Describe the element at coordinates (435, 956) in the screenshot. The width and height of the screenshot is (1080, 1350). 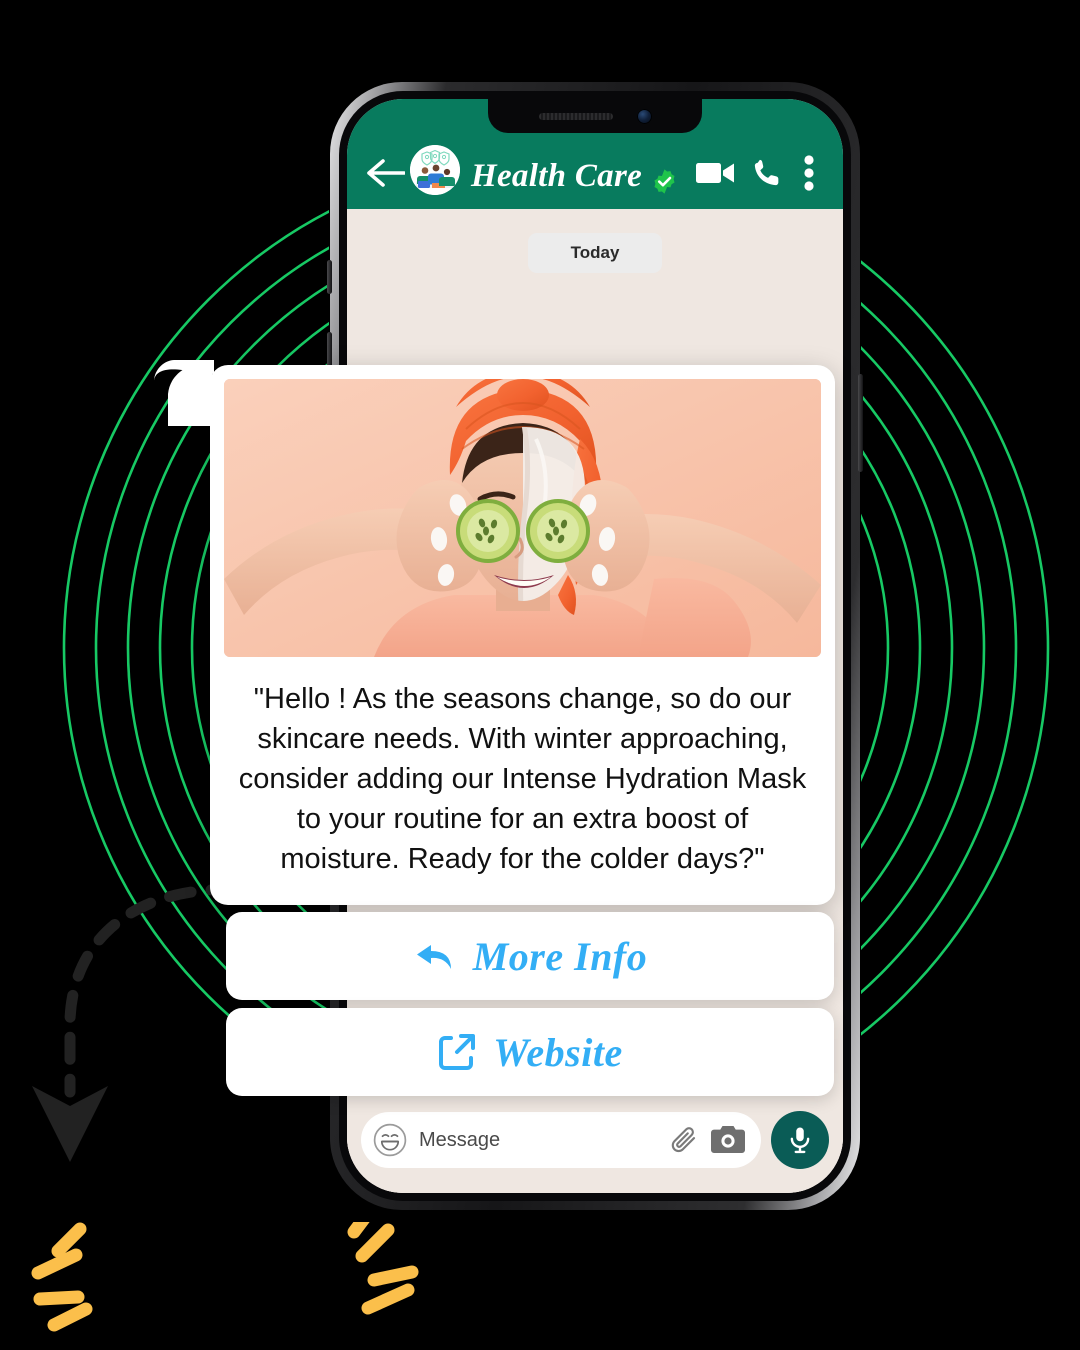
I see `reply-arrow-icon` at that location.